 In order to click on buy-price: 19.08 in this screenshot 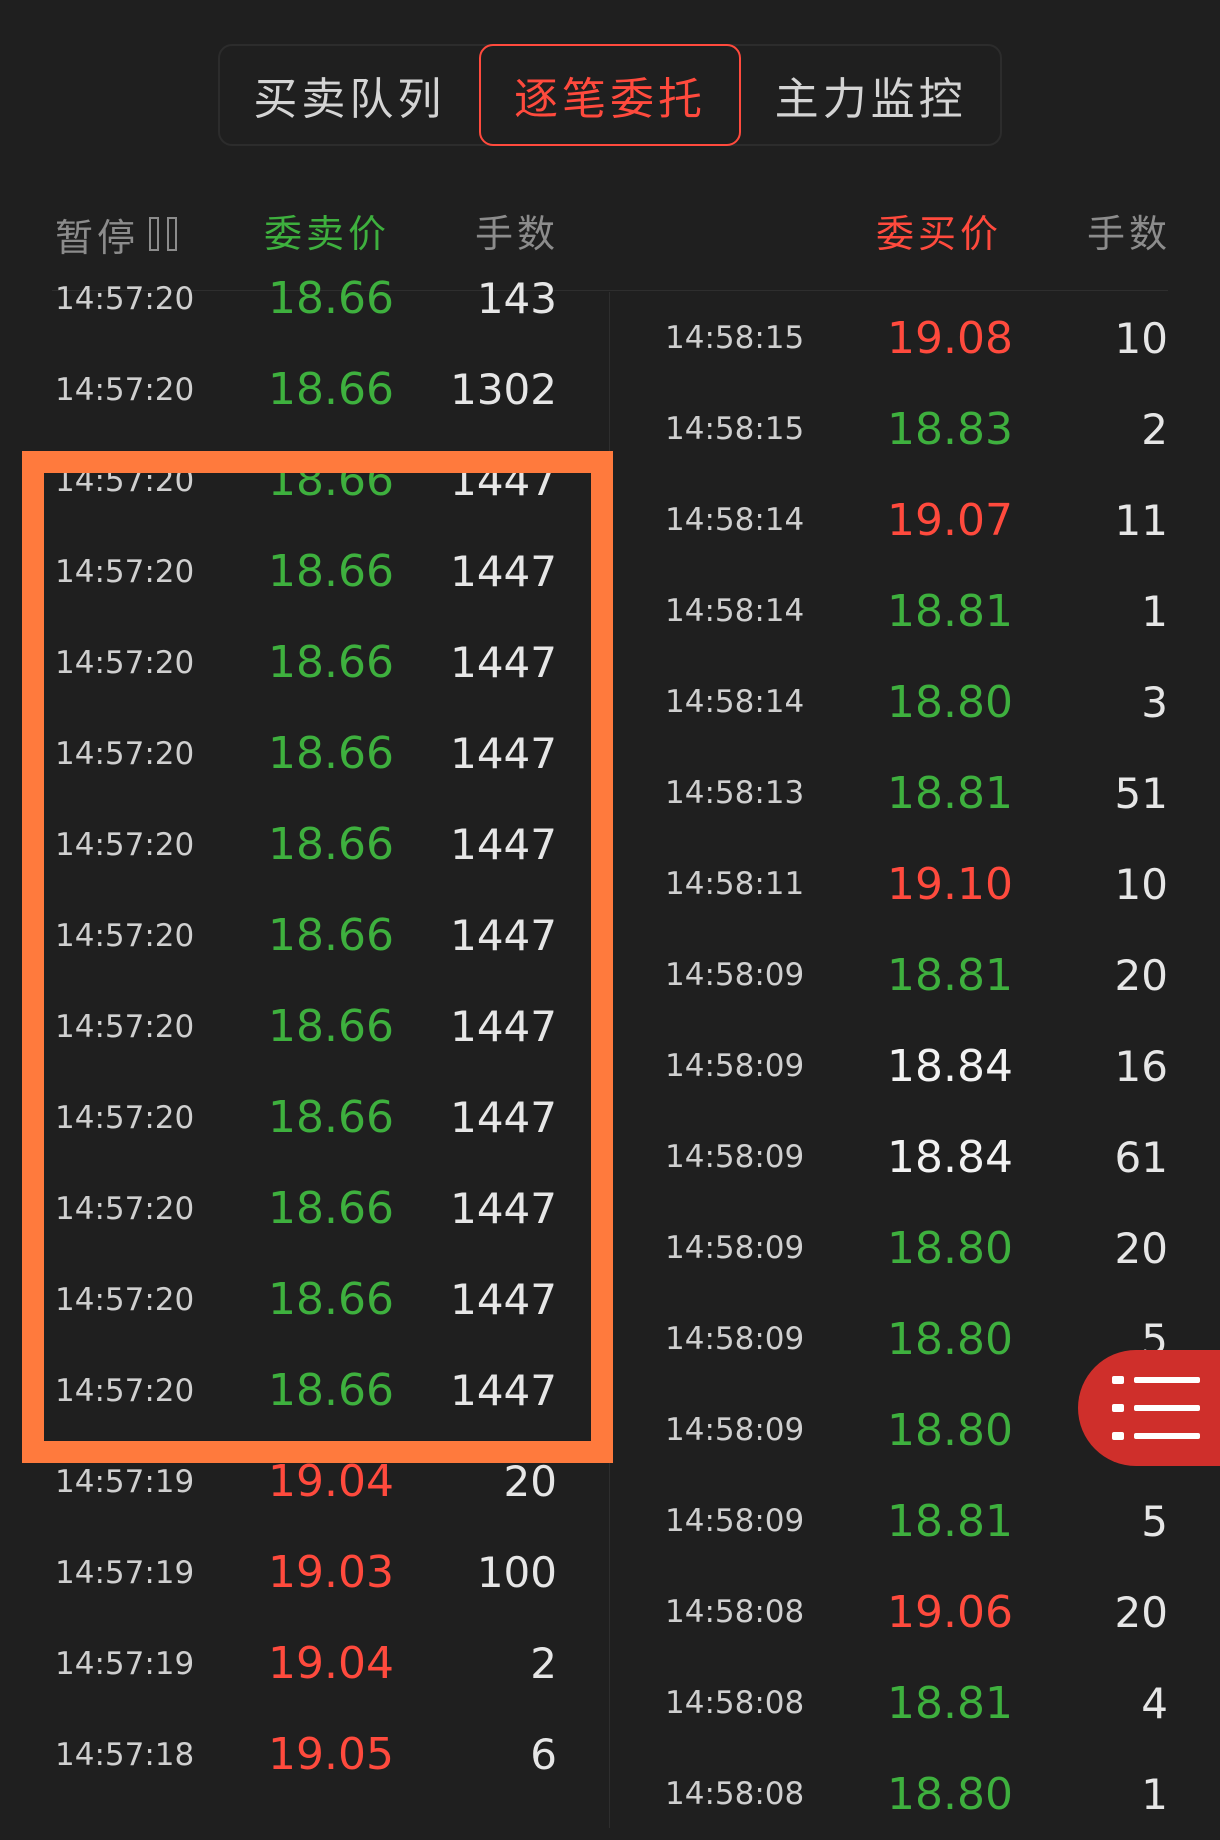, I will do `click(950, 338)`.